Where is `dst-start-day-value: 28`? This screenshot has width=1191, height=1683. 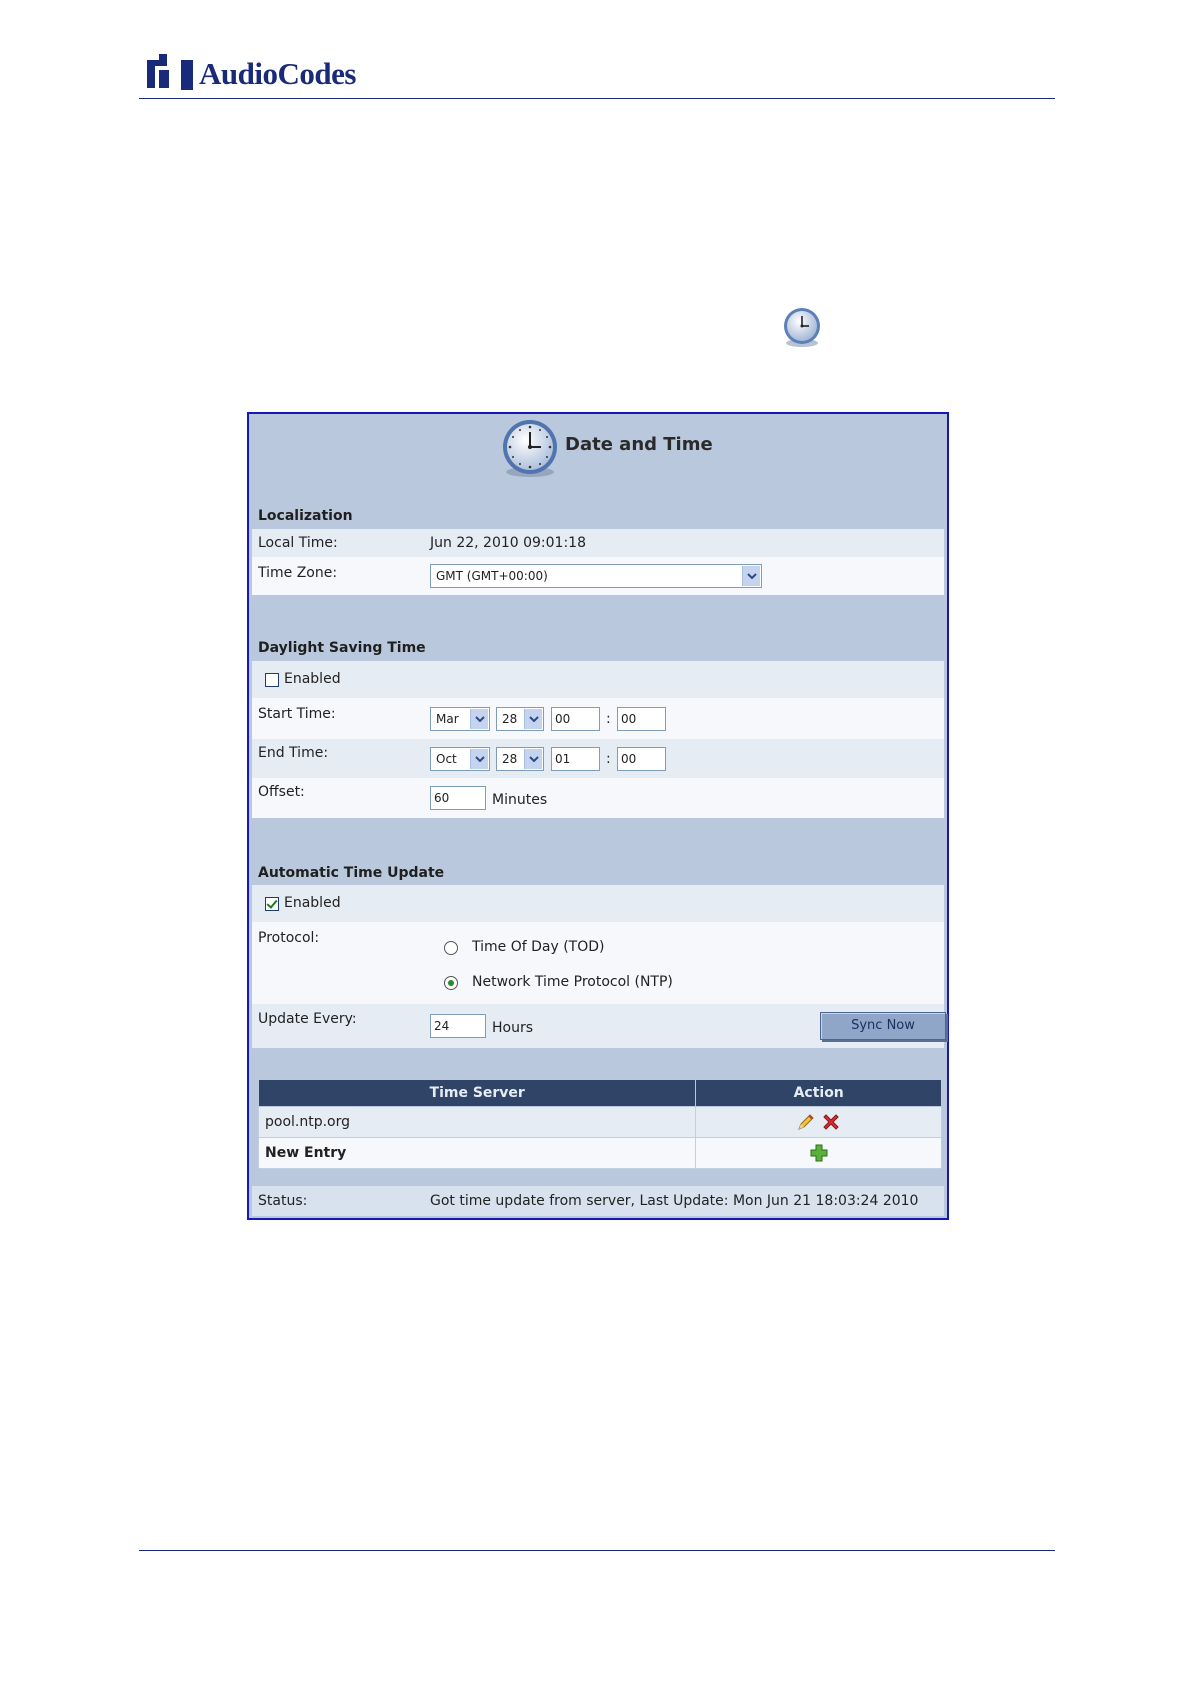
dst-start-day-value: 28 is located at coordinates (510, 719).